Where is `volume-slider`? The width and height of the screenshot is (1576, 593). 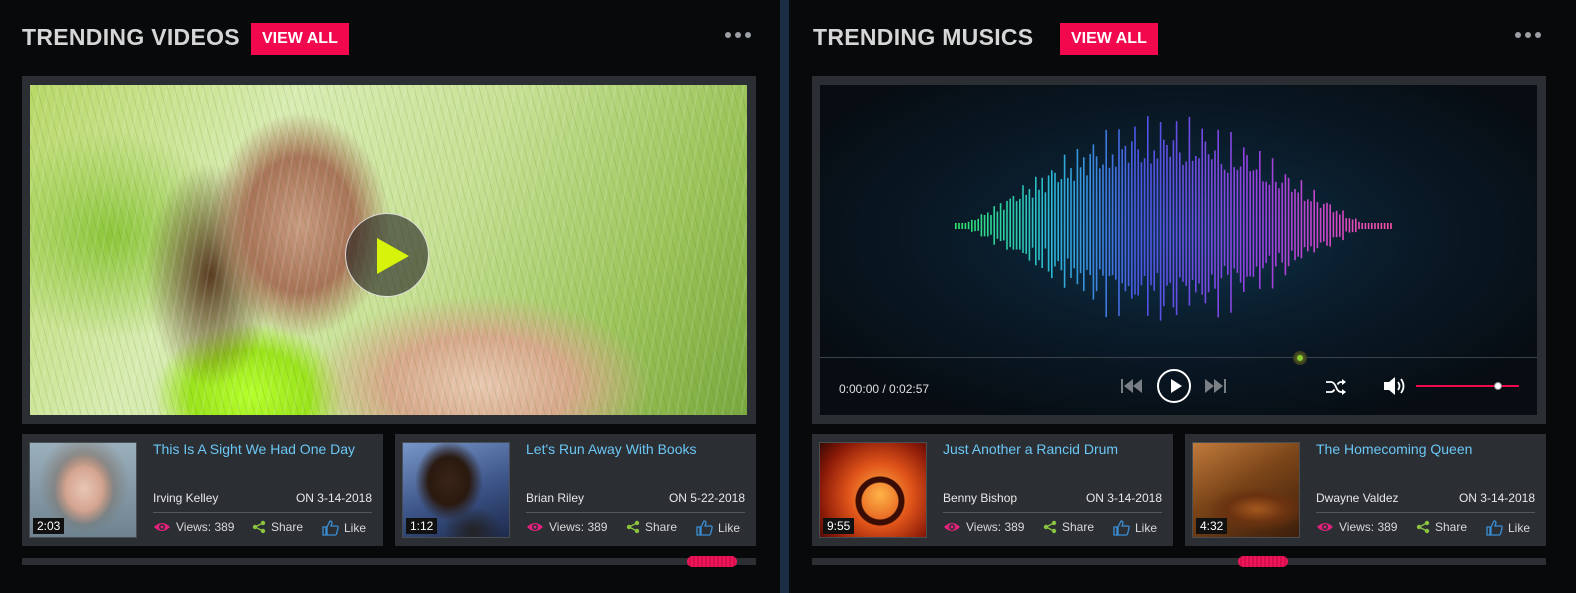
volume-slider is located at coordinates (1467, 386).